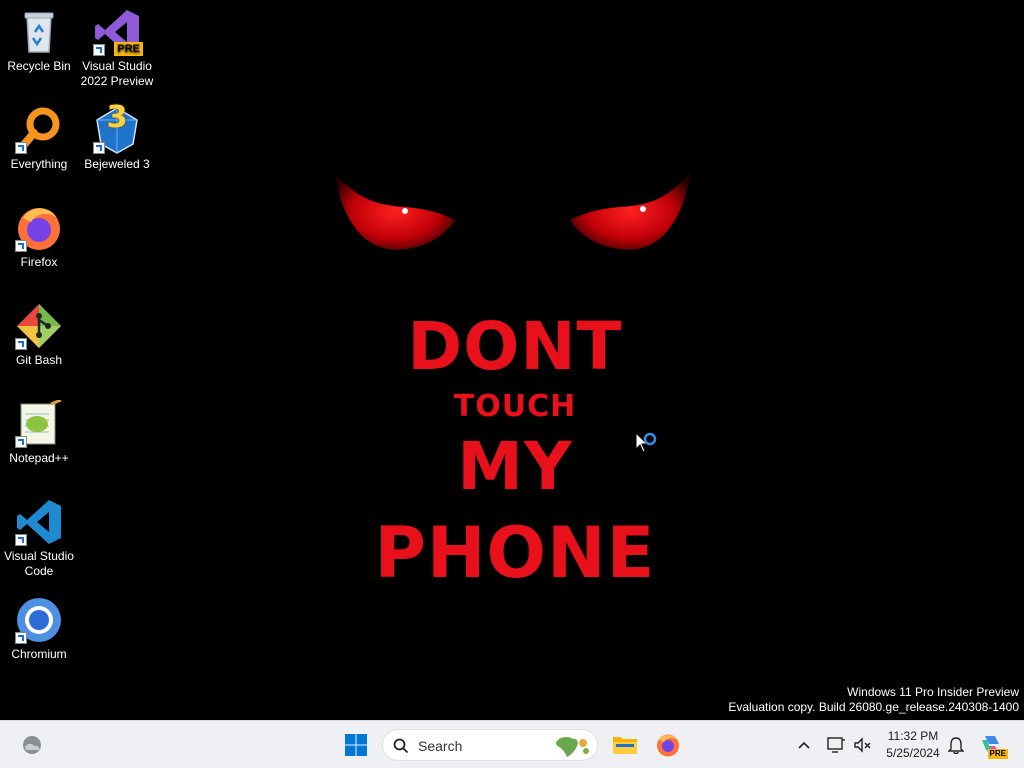 The width and height of the screenshot is (1024, 768). I want to click on speaker-muted-icon, so click(862, 745).